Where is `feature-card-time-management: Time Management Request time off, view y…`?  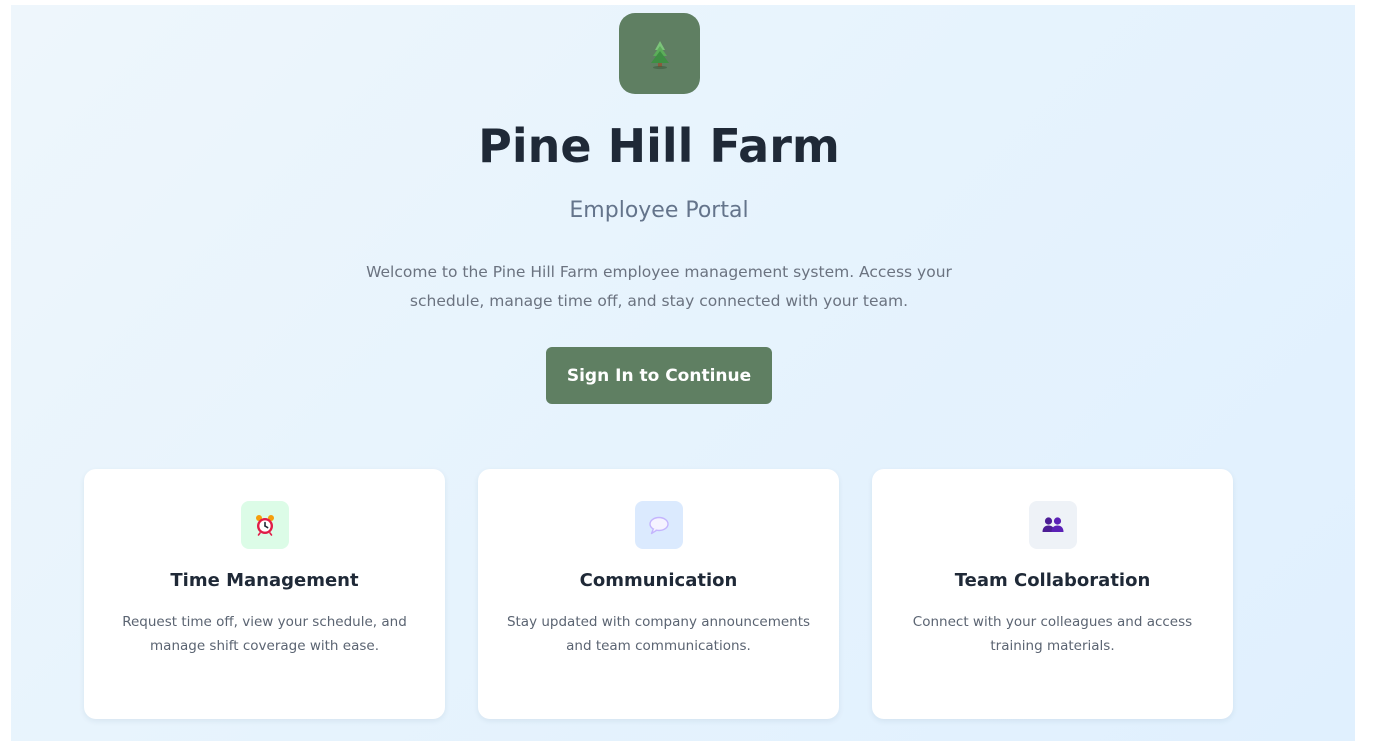
feature-card-time-management: Time Management Request time off, view y… is located at coordinates (264, 594).